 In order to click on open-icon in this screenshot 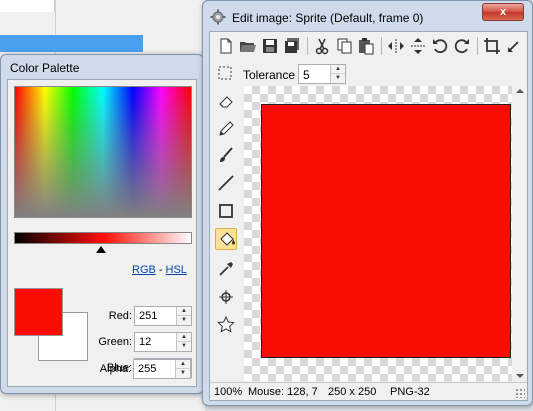, I will do `click(248, 46)`.